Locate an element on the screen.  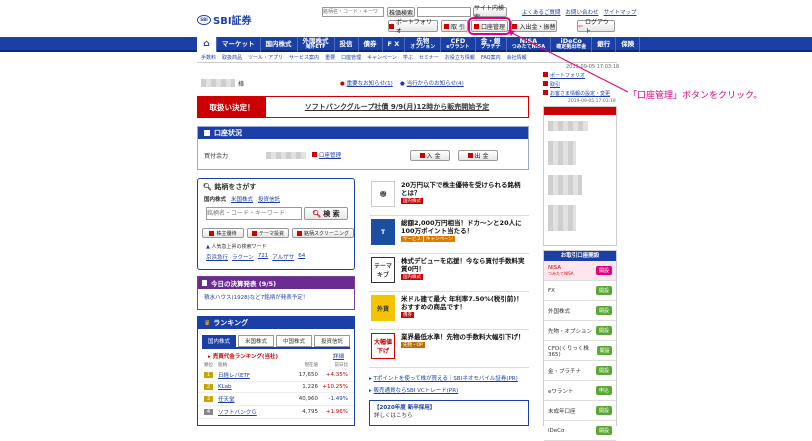
search-icon: 🔍︎ is located at coordinates (317, 213).